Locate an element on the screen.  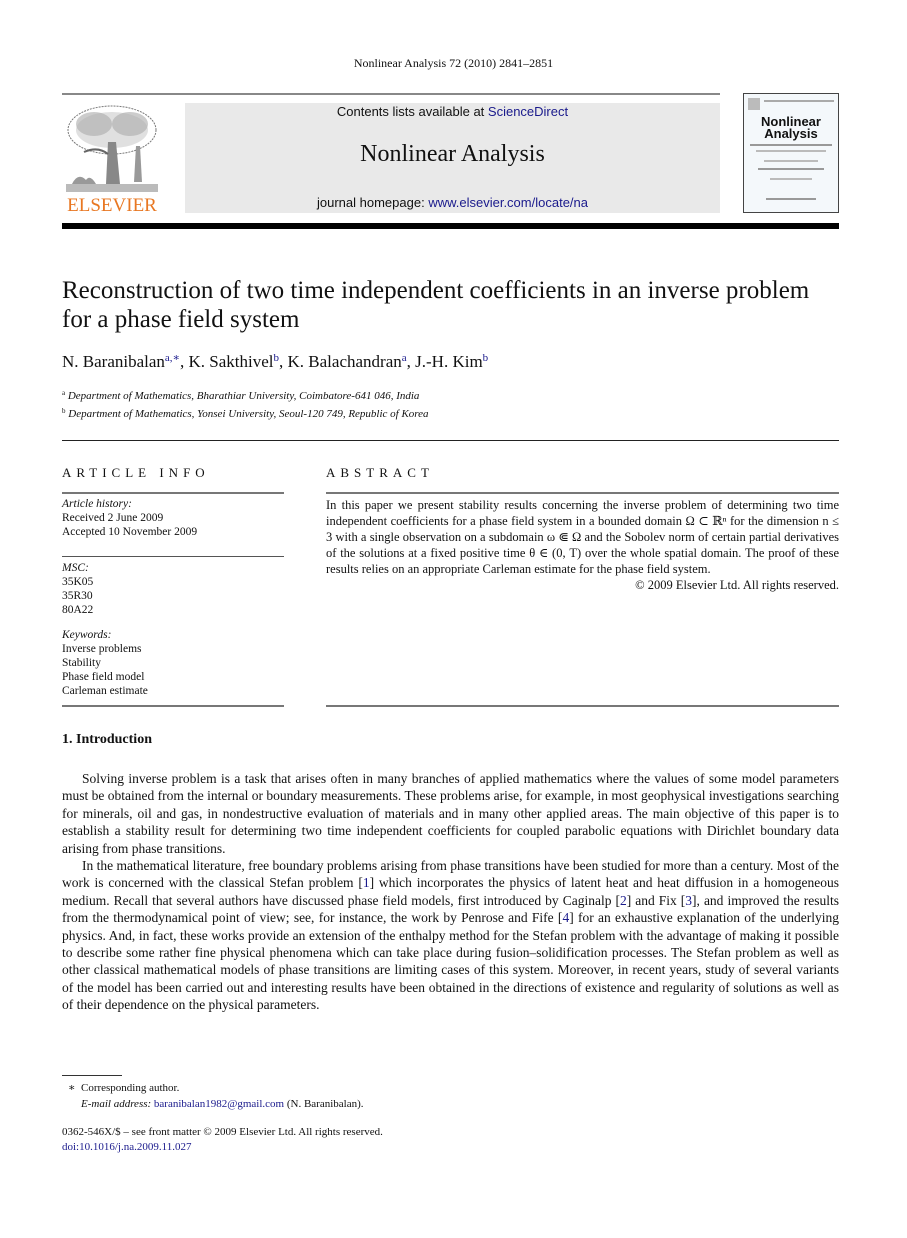
section-divider is located at coordinates (450, 440).